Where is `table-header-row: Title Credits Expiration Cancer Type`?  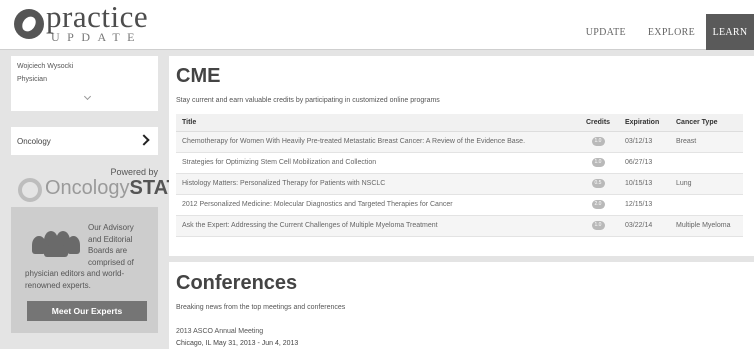
table-header-row: Title Credits Expiration Cancer Type is located at coordinates (459, 123).